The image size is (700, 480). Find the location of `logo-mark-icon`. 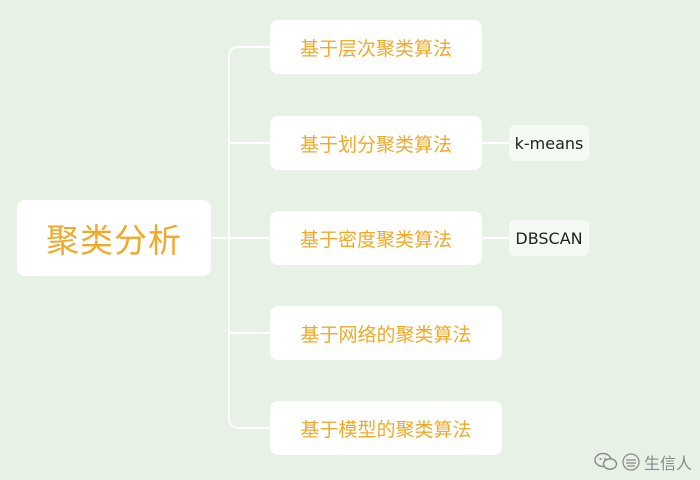

logo-mark-icon is located at coordinates (631, 462).